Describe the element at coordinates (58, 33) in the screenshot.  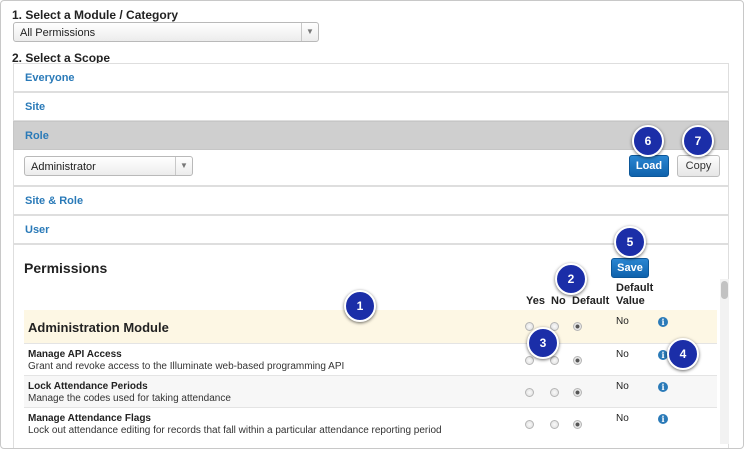
I see `module-category-value: All Permissions` at that location.